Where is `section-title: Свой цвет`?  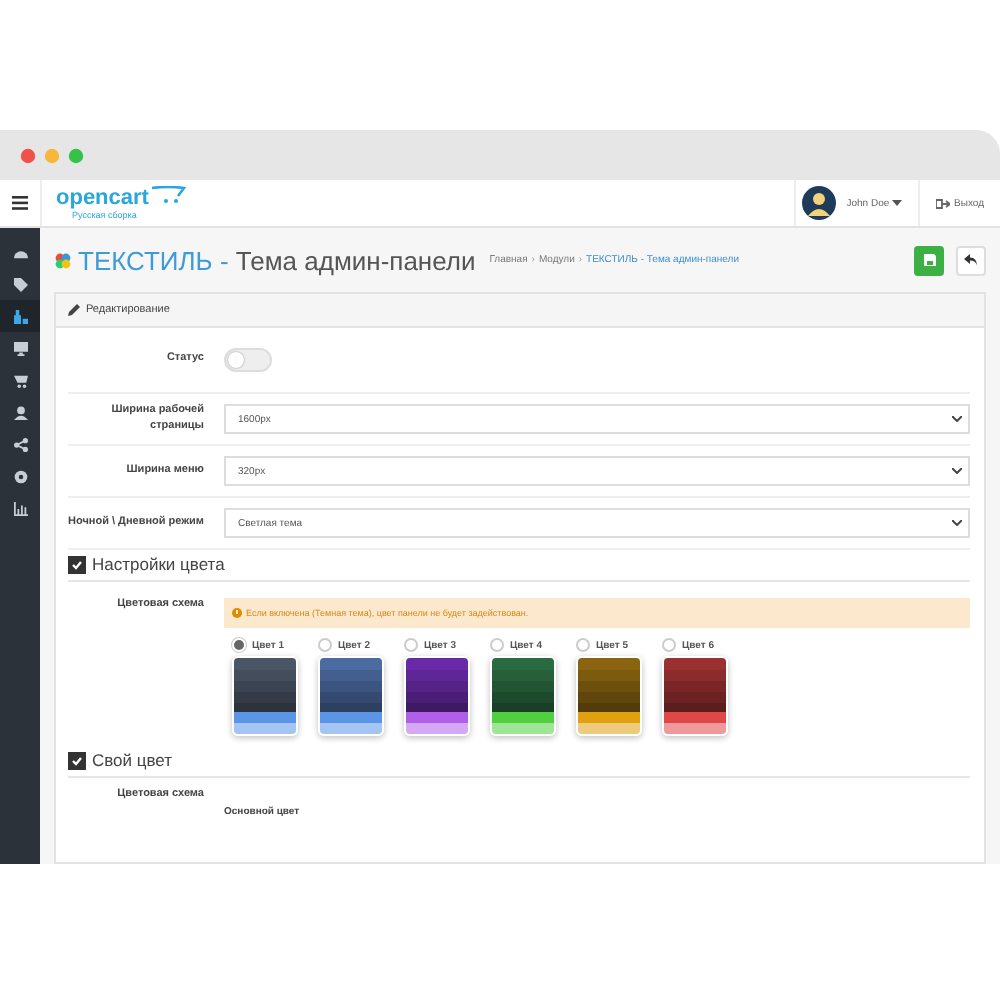 section-title: Свой цвет is located at coordinates (132, 760).